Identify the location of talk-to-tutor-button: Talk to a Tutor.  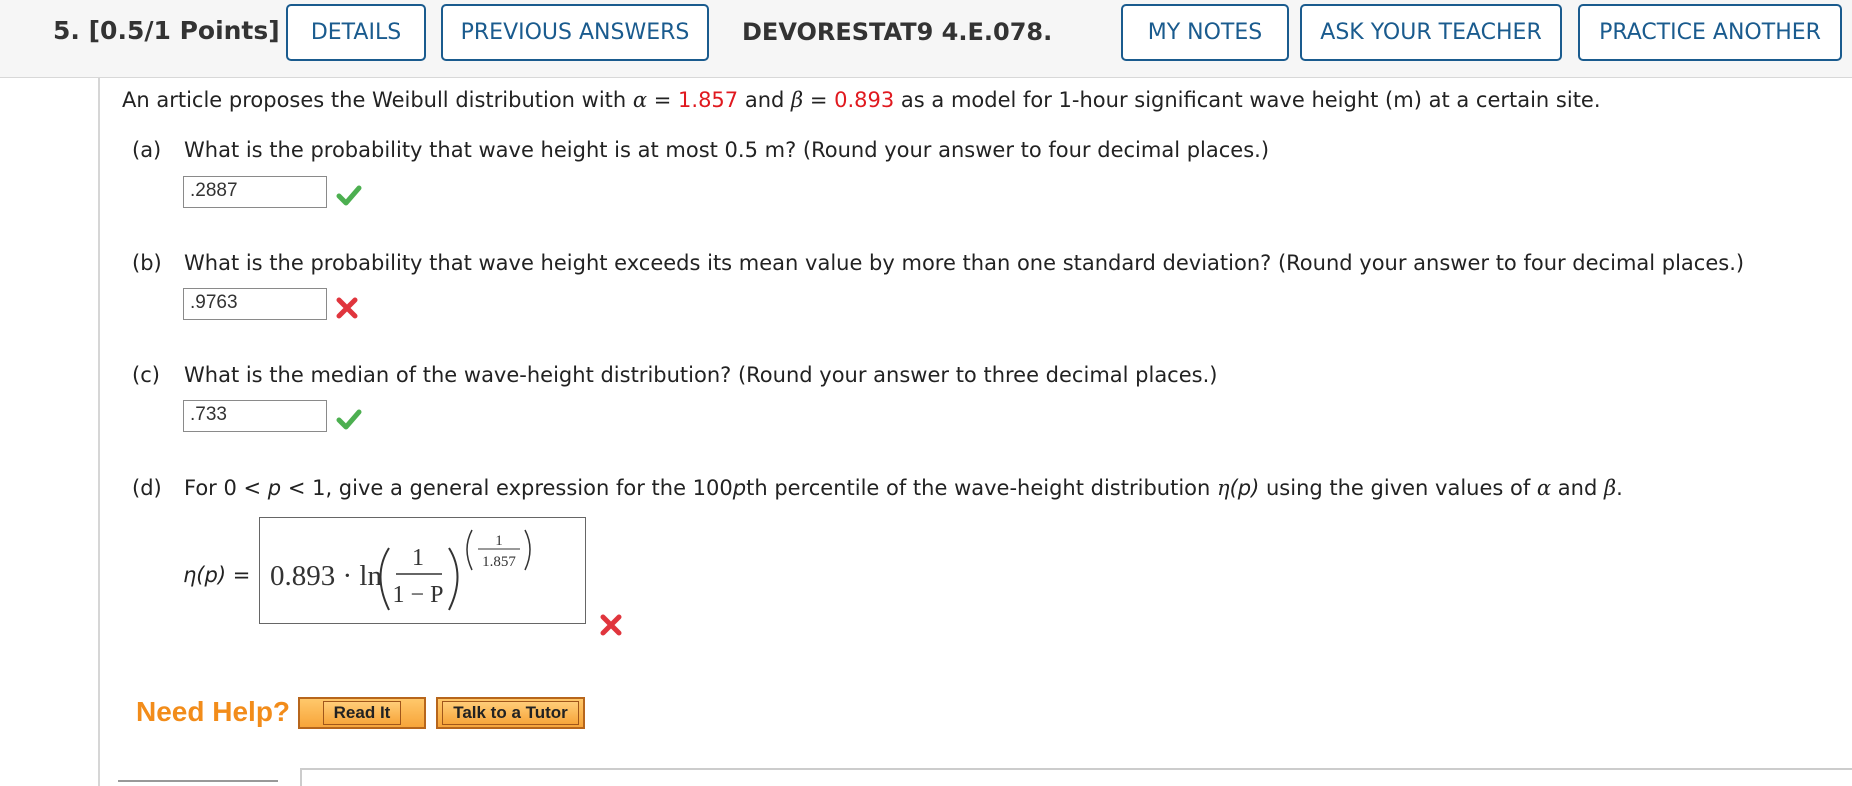
(510, 713).